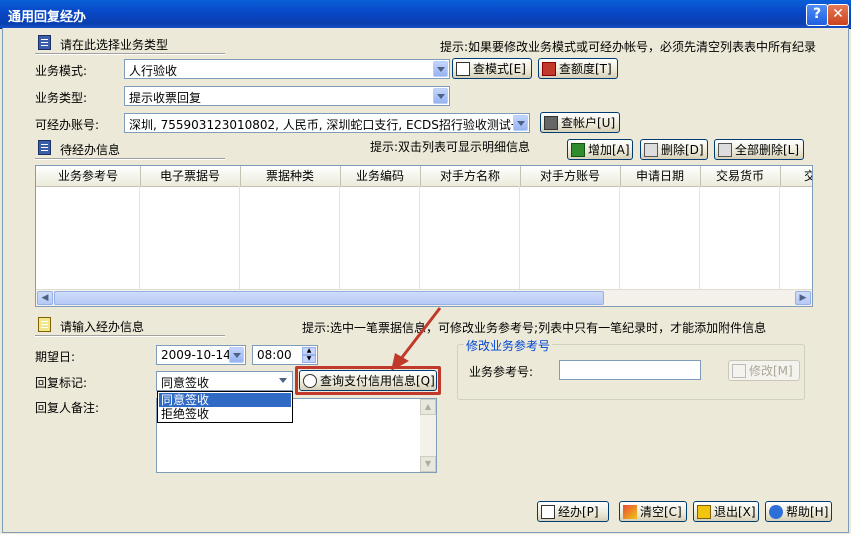  What do you see at coordinates (838, 15) in the screenshot?
I see `close-button: ✕` at bounding box center [838, 15].